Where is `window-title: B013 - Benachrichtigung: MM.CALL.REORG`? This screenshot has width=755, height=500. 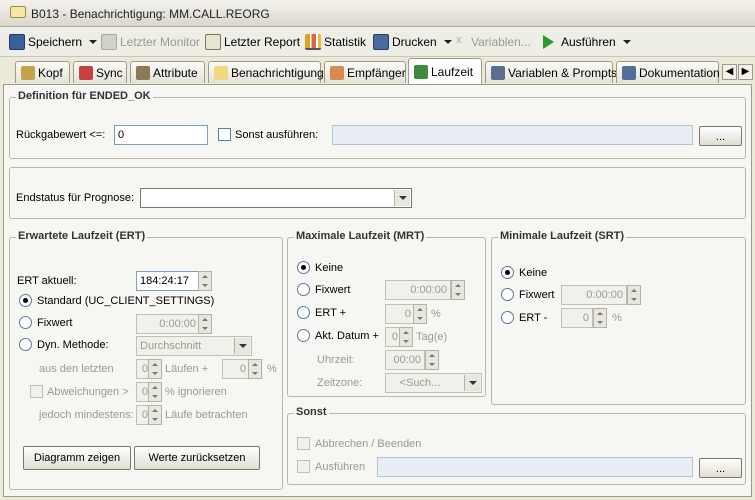
window-title: B013 - Benachrichtigung: MM.CALL.REORG is located at coordinates (150, 14).